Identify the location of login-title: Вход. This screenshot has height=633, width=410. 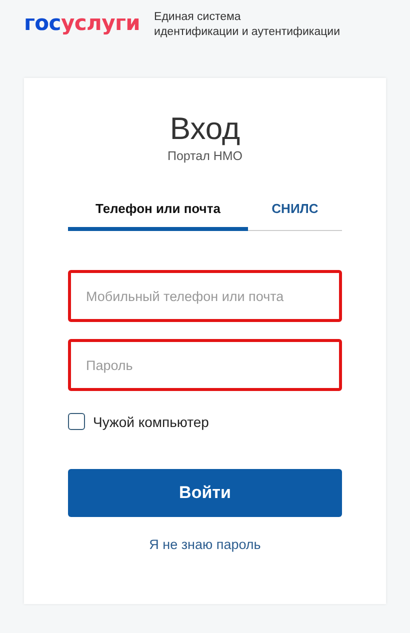
(205, 129).